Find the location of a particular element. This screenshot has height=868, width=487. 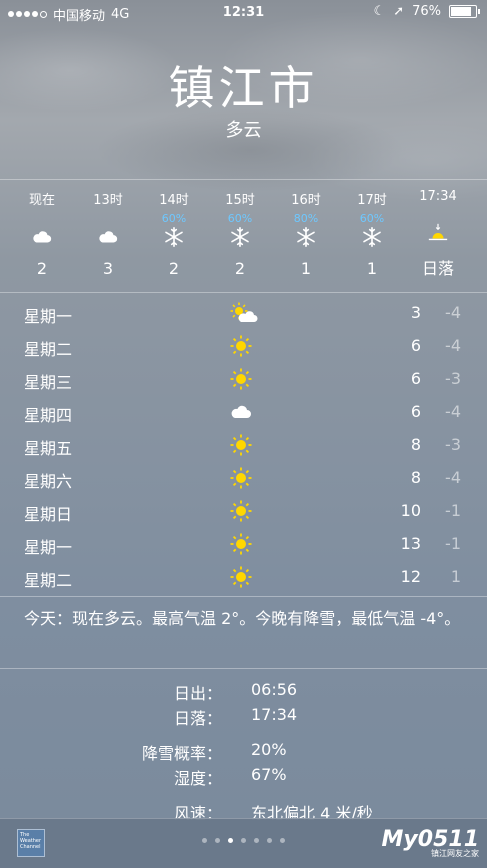

daily-row: 星期一 13 -1 is located at coordinates (243, 544).